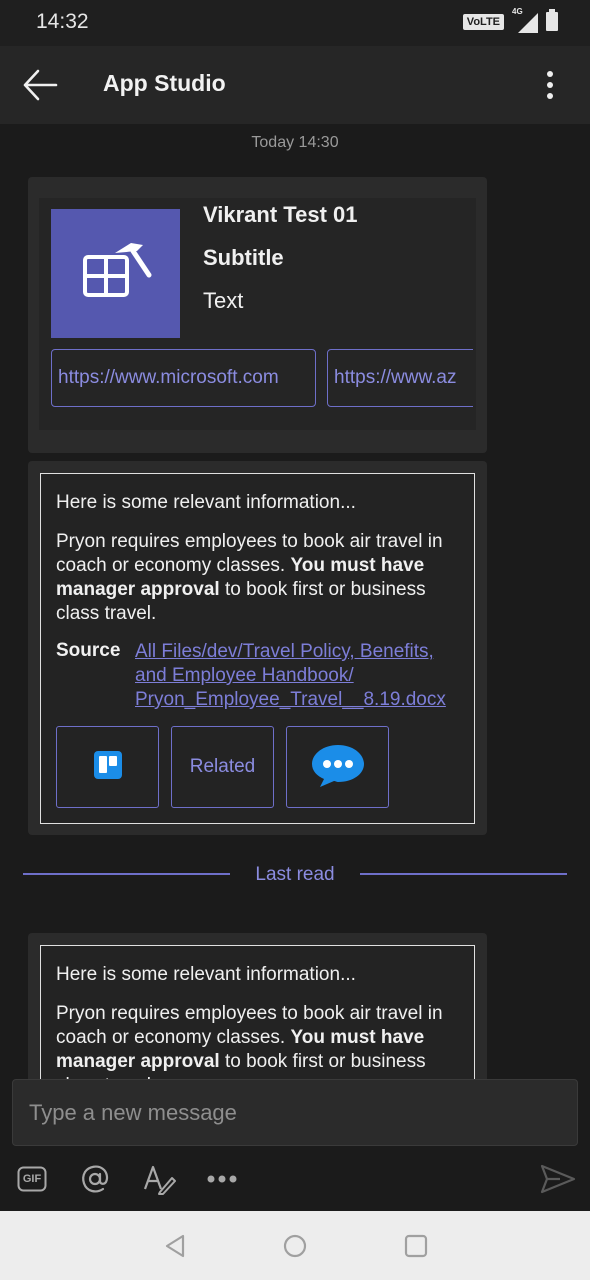  What do you see at coordinates (88, 650) in the screenshot?
I see `source-label: Source` at bounding box center [88, 650].